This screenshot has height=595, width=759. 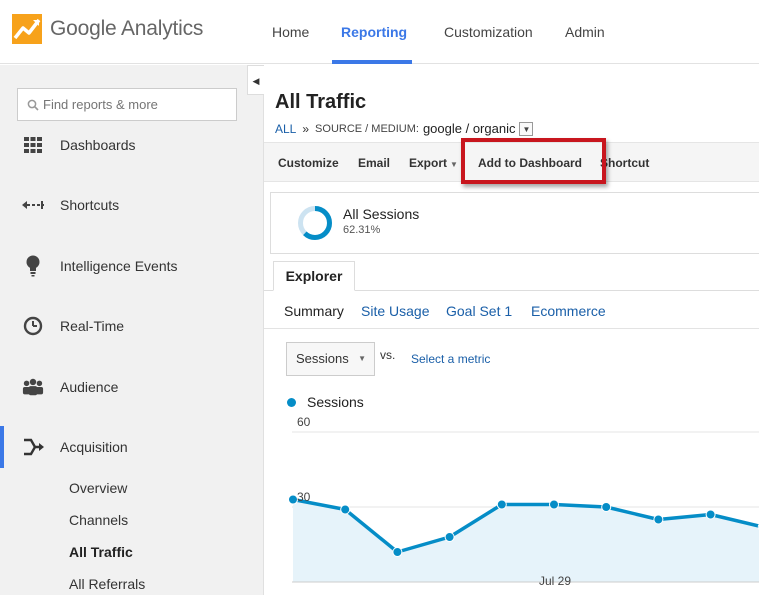 What do you see at coordinates (322, 358) in the screenshot?
I see `metric-select-value: Sessions` at bounding box center [322, 358].